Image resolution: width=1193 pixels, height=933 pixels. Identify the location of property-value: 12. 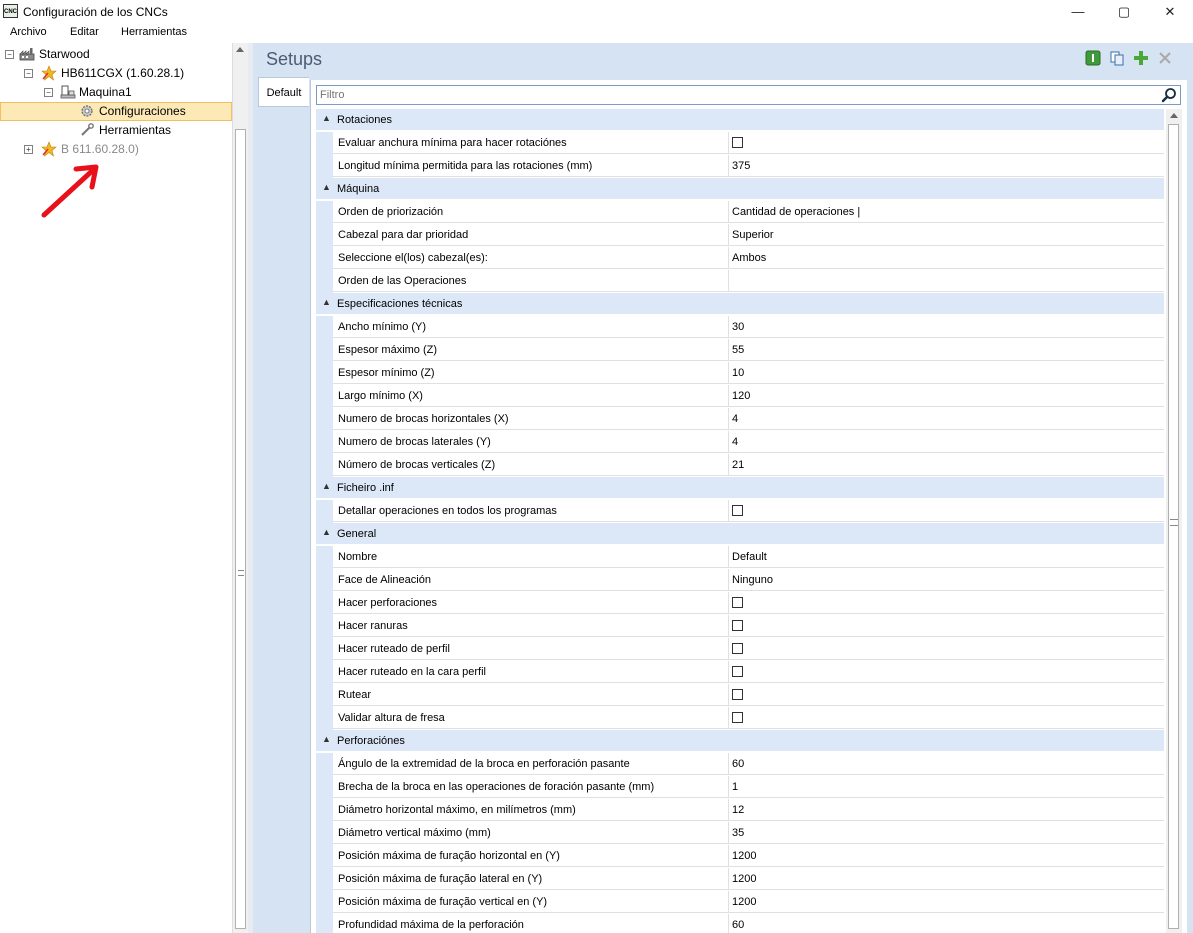
(946, 810).